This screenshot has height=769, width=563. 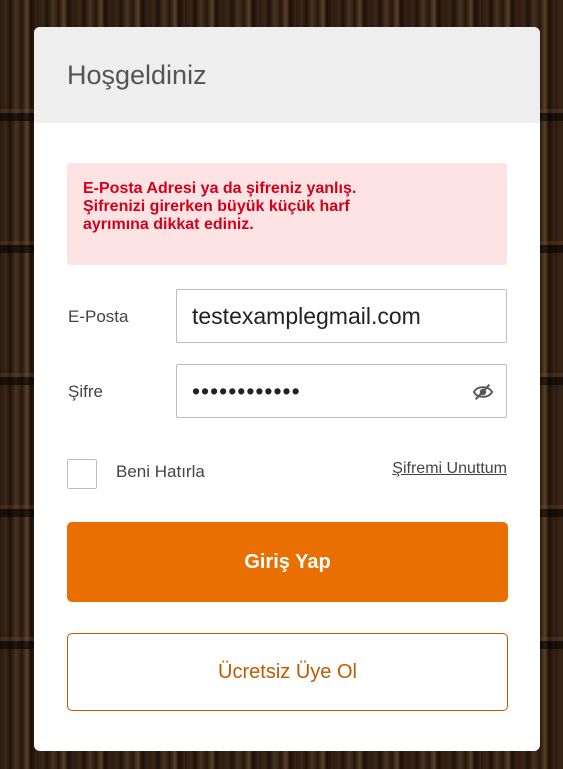 What do you see at coordinates (85, 391) in the screenshot?
I see `password-label: Şifre` at bounding box center [85, 391].